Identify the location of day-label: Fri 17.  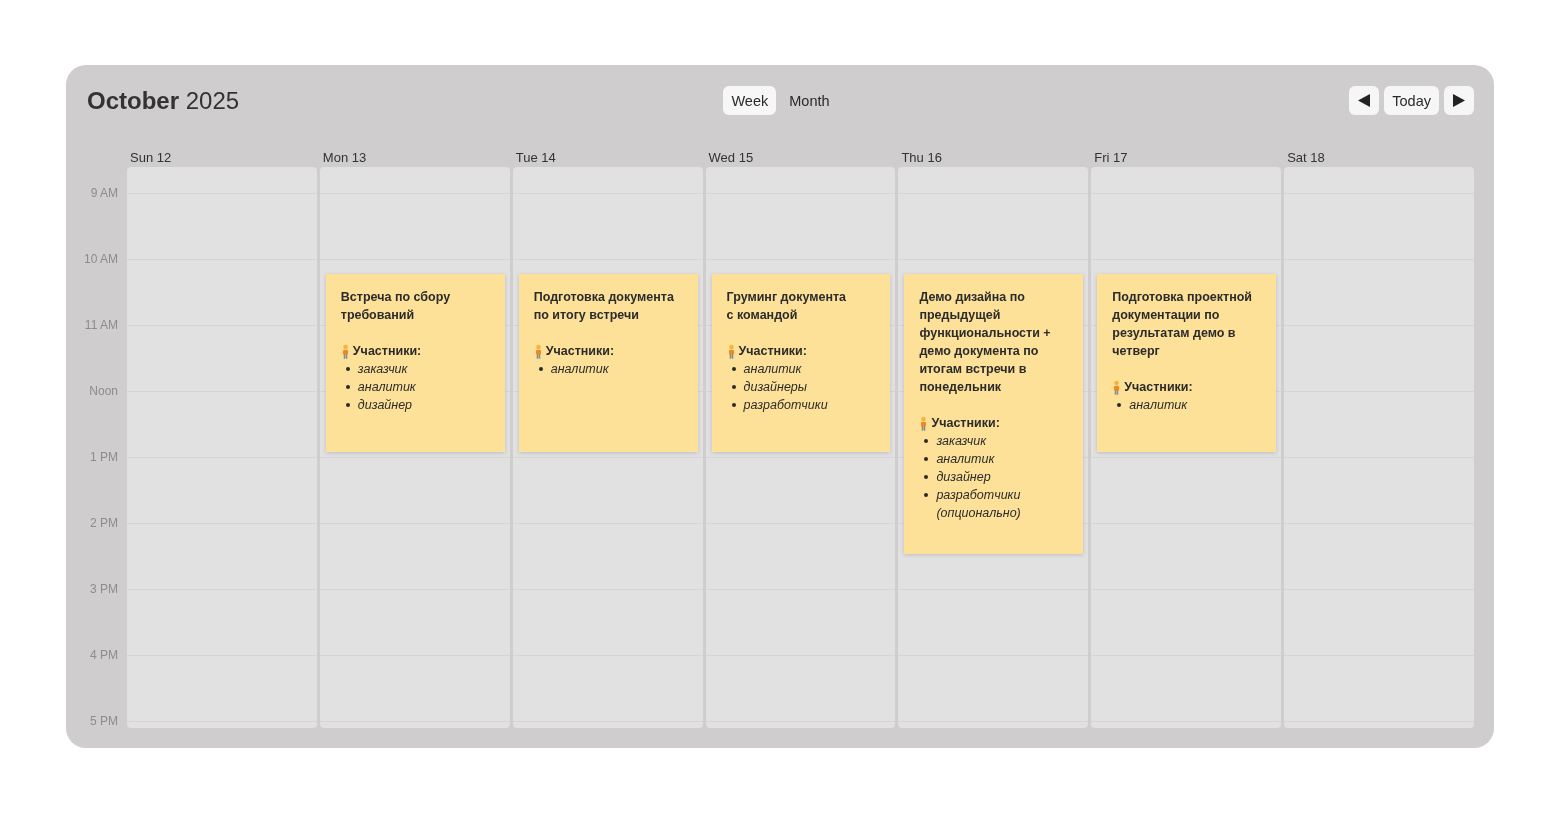
(1110, 158).